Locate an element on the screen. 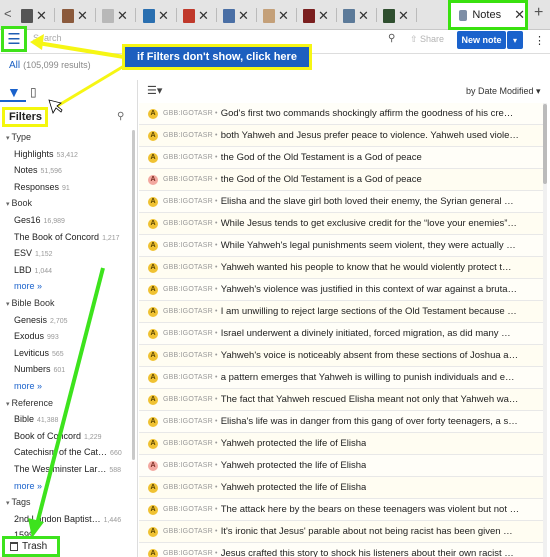  tab-9: ✕ is located at coordinates (356, 16).